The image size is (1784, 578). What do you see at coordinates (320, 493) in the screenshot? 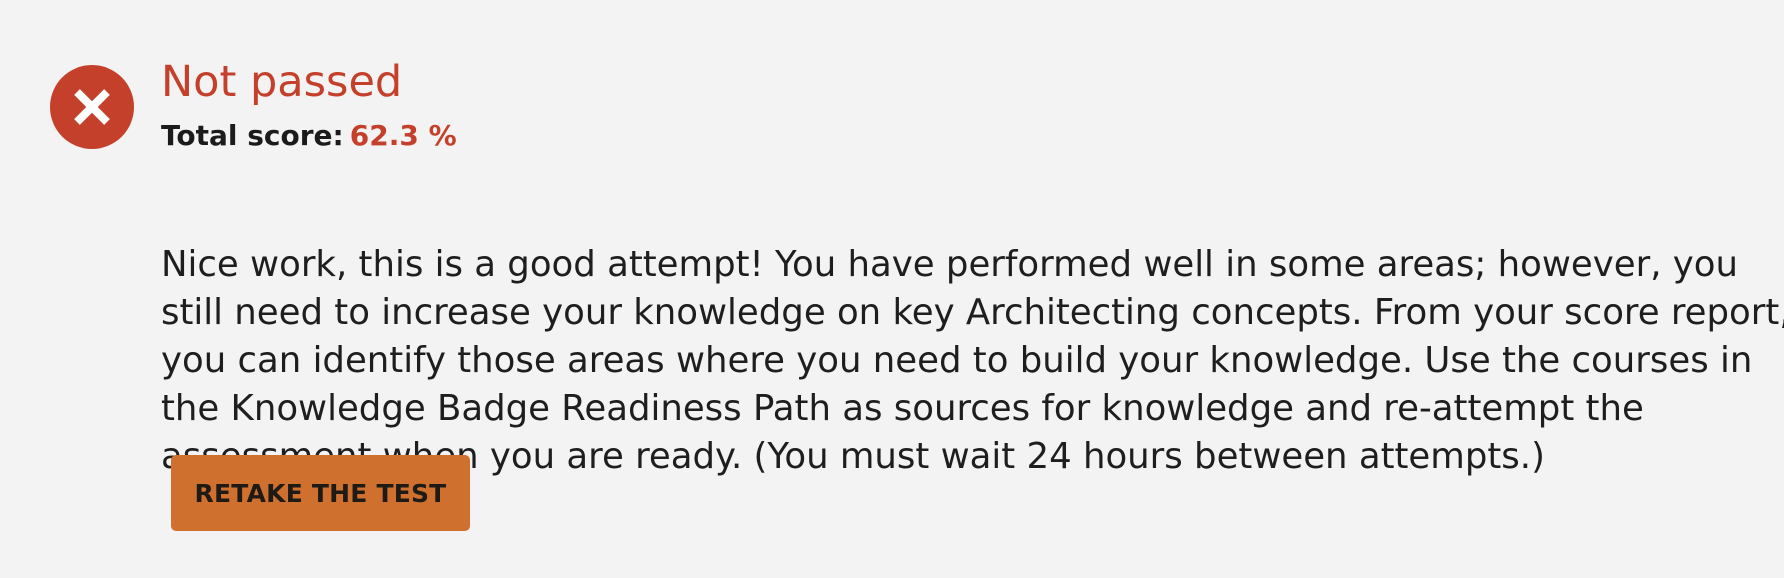
I see `retake-test-button: RETAKE THE TEST` at bounding box center [320, 493].